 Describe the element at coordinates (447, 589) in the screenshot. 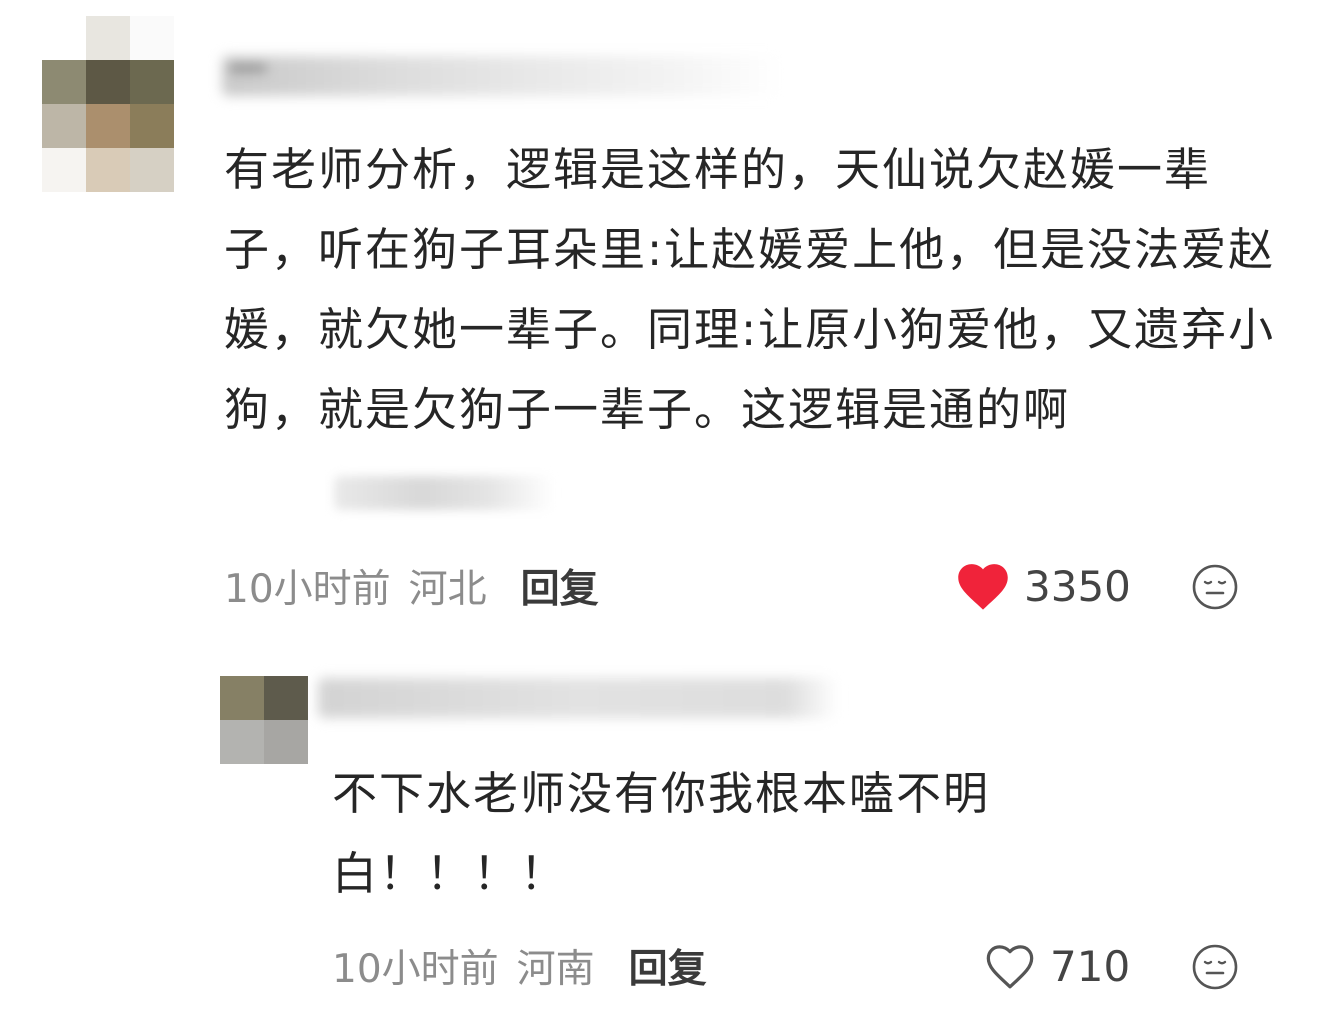

I see `comment-location: 河北` at that location.